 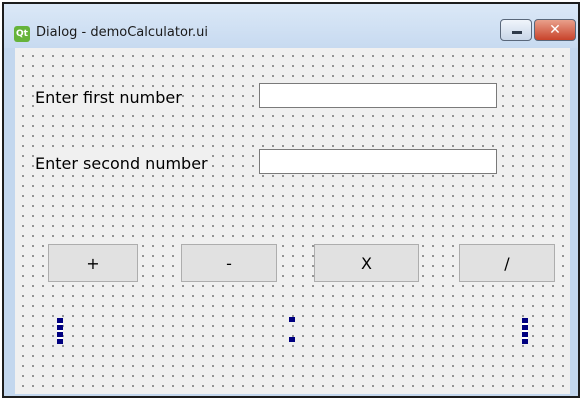 I want to click on subtract-button: -, so click(x=229, y=263).